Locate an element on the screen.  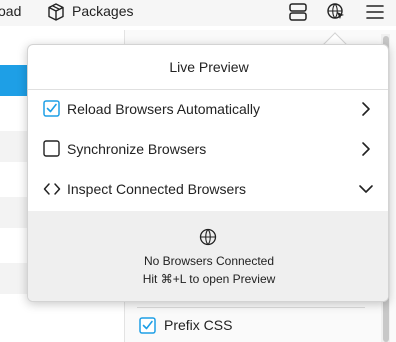
prefix-css-label: Prefix CSS is located at coordinates (198, 325).